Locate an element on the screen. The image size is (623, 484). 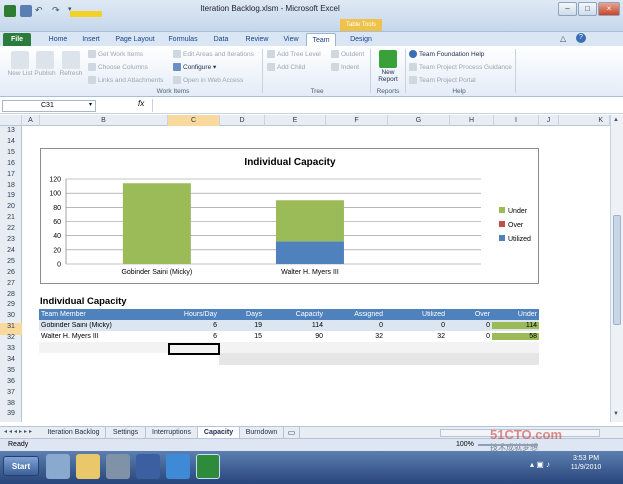
row-header: 37 is located at coordinates (11, 395).